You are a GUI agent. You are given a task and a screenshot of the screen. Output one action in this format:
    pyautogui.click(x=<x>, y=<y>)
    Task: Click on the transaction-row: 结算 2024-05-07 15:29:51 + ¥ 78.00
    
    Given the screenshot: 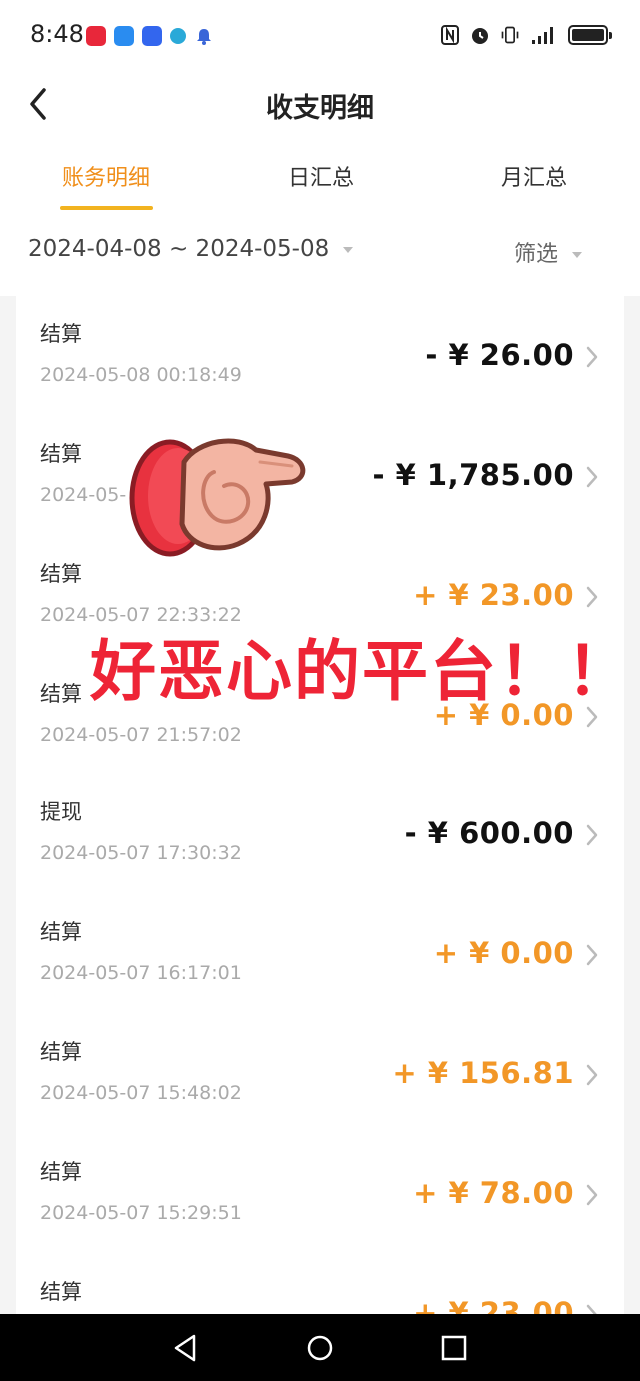 What is the action you would take?
    pyautogui.click(x=320, y=1194)
    